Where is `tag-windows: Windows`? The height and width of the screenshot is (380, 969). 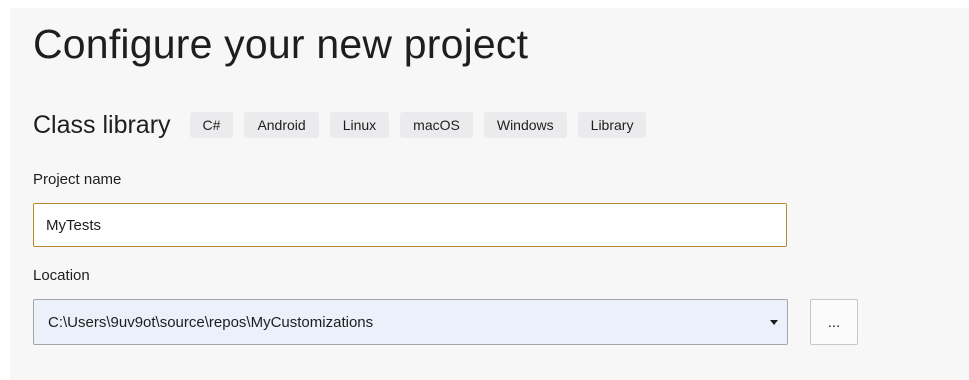
tag-windows: Windows is located at coordinates (525, 125).